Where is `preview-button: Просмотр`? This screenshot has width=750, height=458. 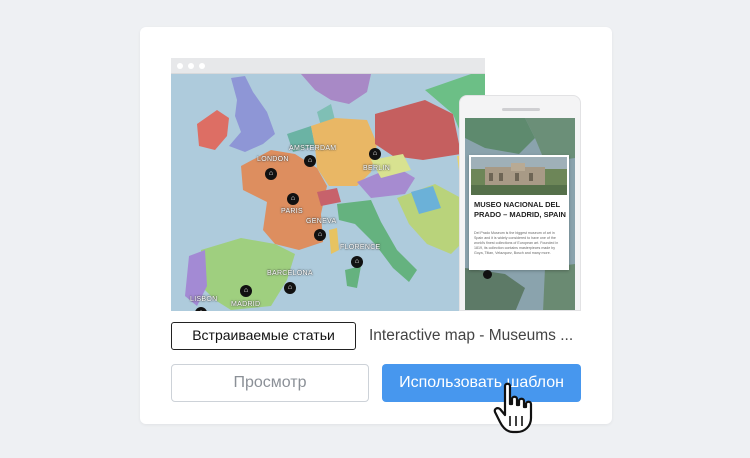
preview-button: Просмотр is located at coordinates (270, 383).